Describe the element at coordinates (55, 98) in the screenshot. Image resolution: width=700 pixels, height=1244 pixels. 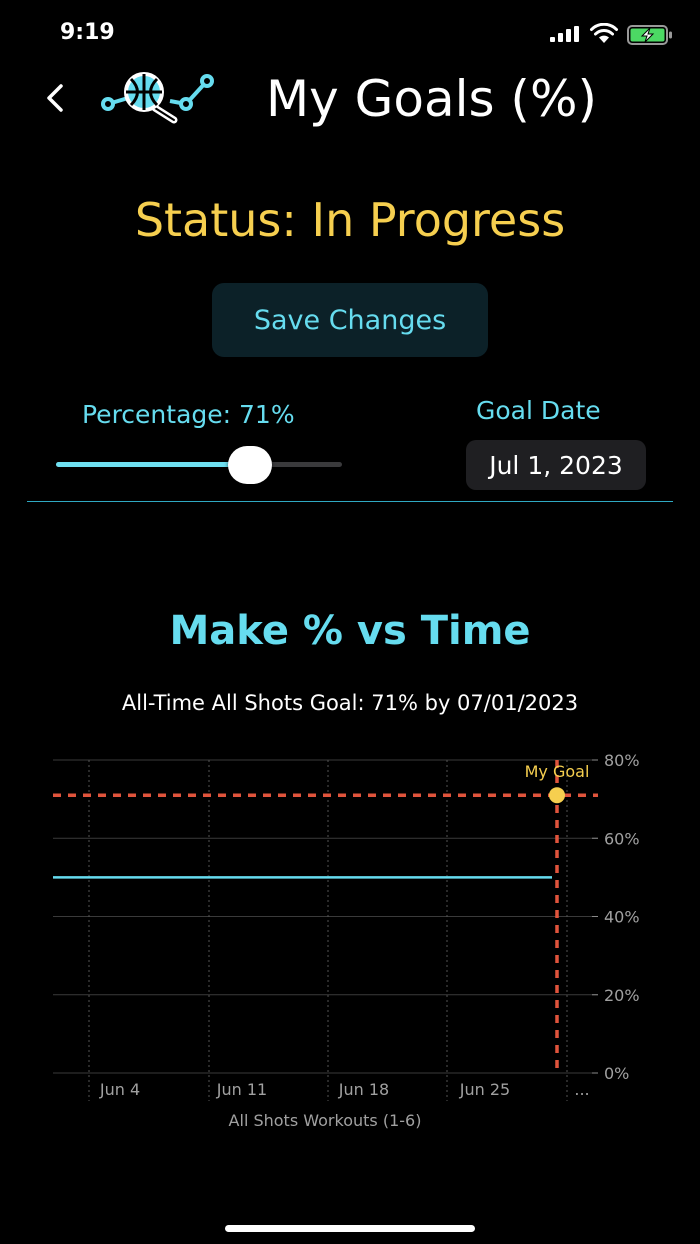
I see `back-chevron-icon` at that location.